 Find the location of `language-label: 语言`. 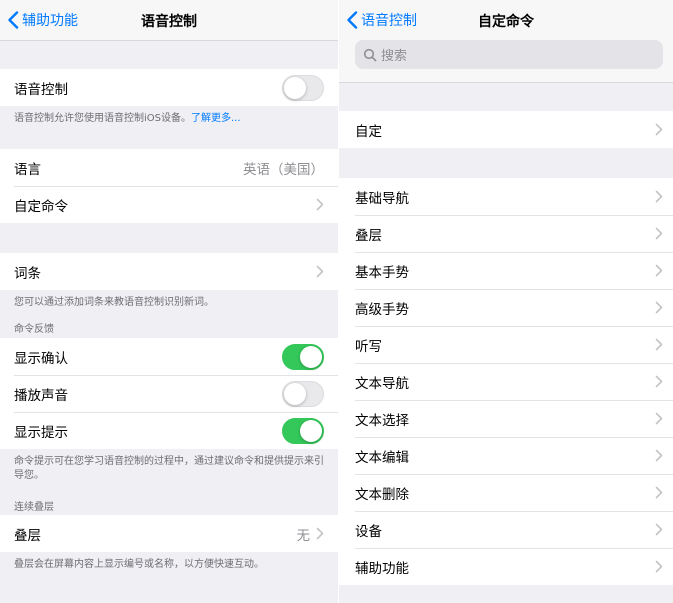

language-label: 语言 is located at coordinates (27, 169).